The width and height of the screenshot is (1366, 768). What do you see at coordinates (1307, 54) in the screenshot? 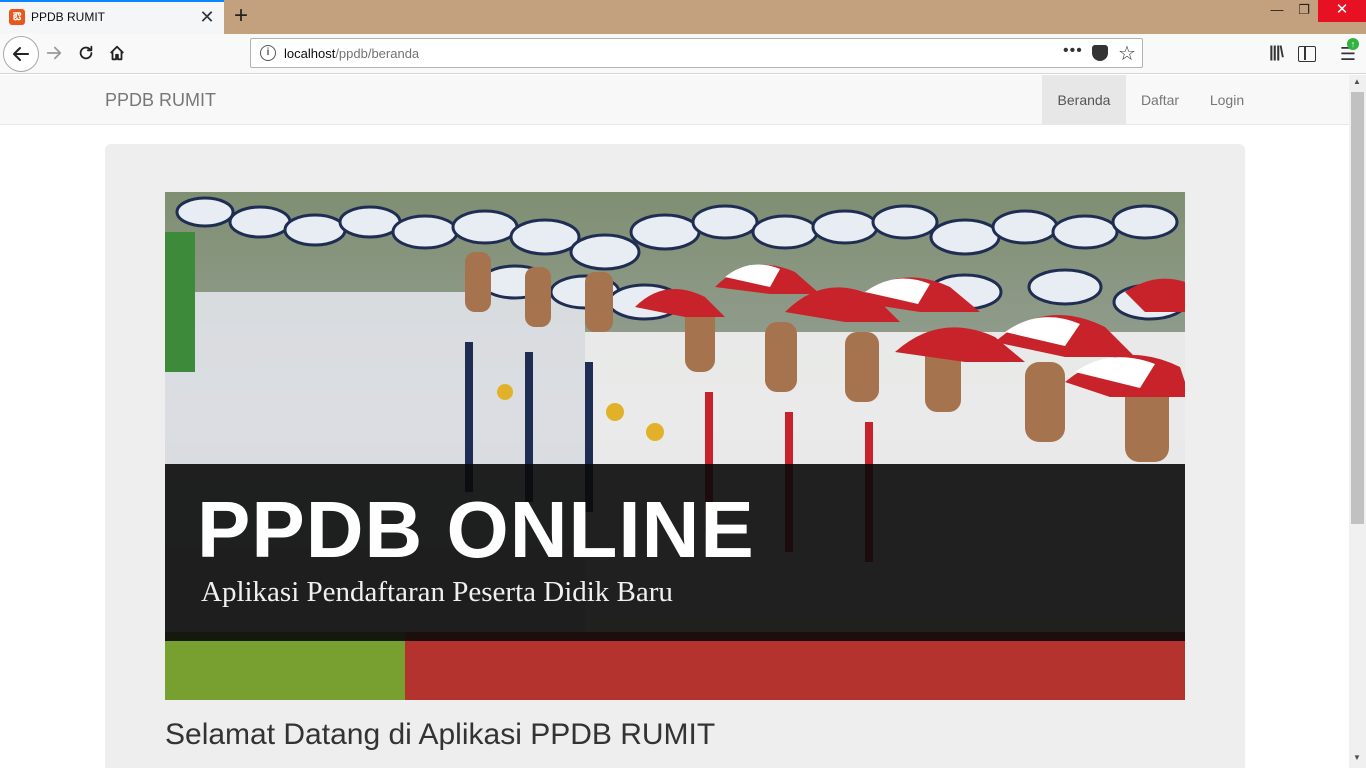
I see `sidebar-icon` at bounding box center [1307, 54].